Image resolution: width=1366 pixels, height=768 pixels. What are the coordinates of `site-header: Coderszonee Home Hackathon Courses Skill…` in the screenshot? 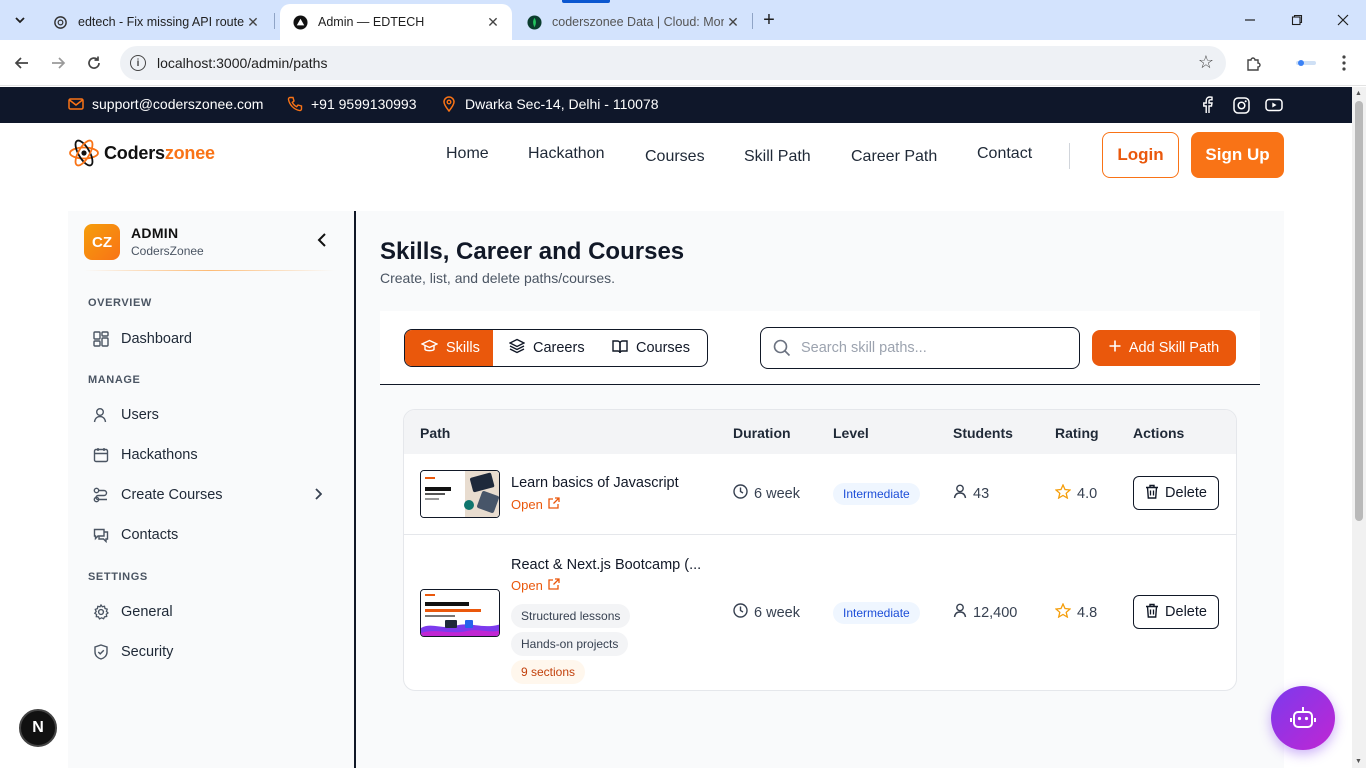 It's located at (676, 167).